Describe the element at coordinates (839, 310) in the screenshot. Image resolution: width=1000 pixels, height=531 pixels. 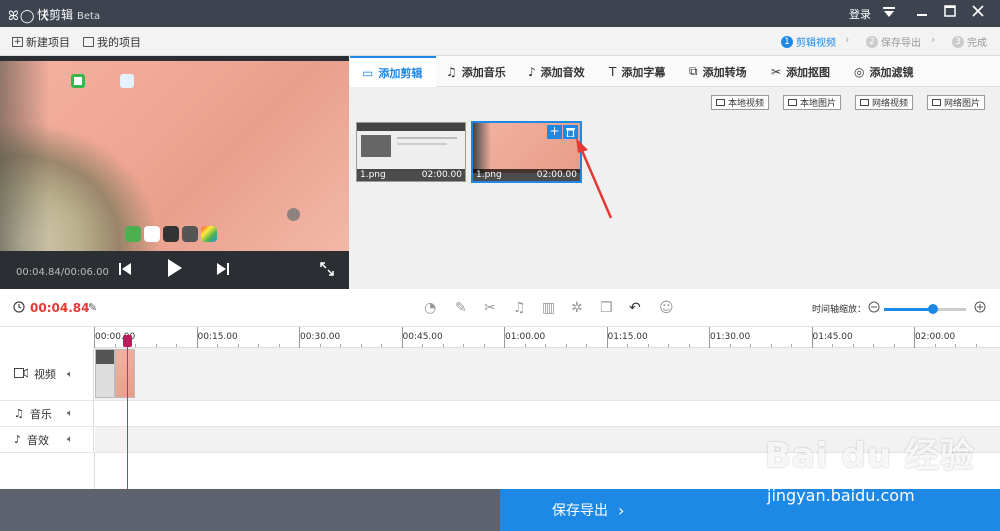
I see `timeline-zoom-label: 时间轴缩放：` at that location.